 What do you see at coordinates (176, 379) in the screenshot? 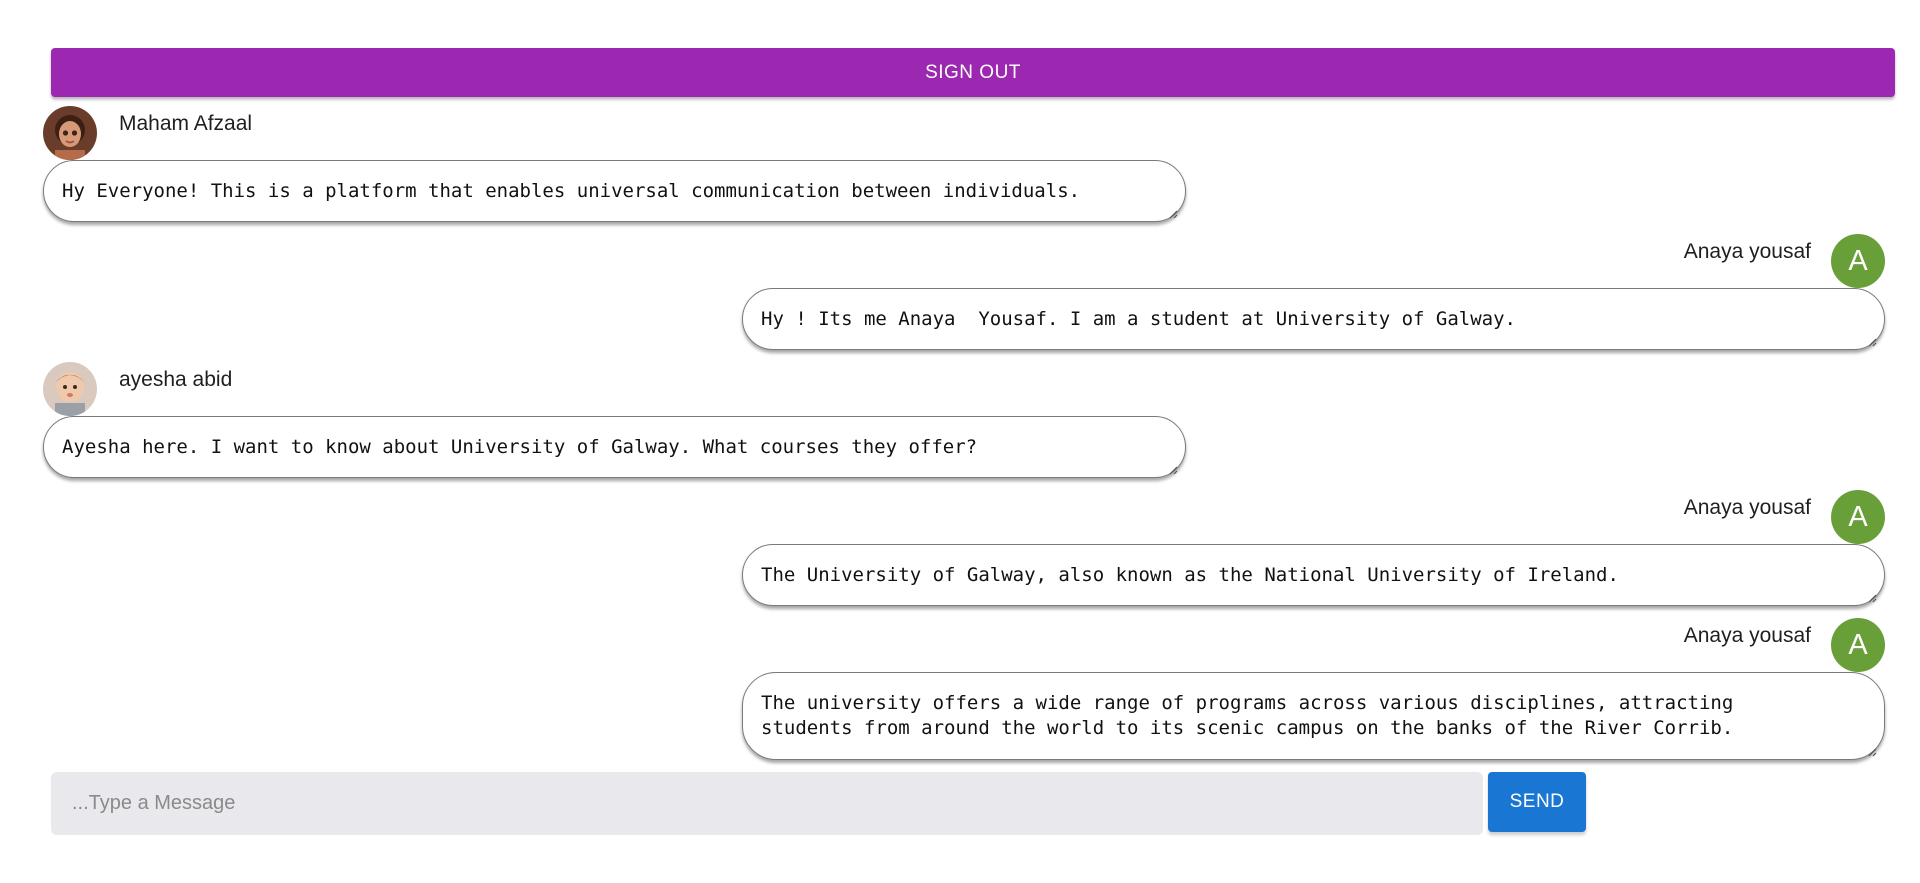
I see `sender-name: ayesha abid` at bounding box center [176, 379].